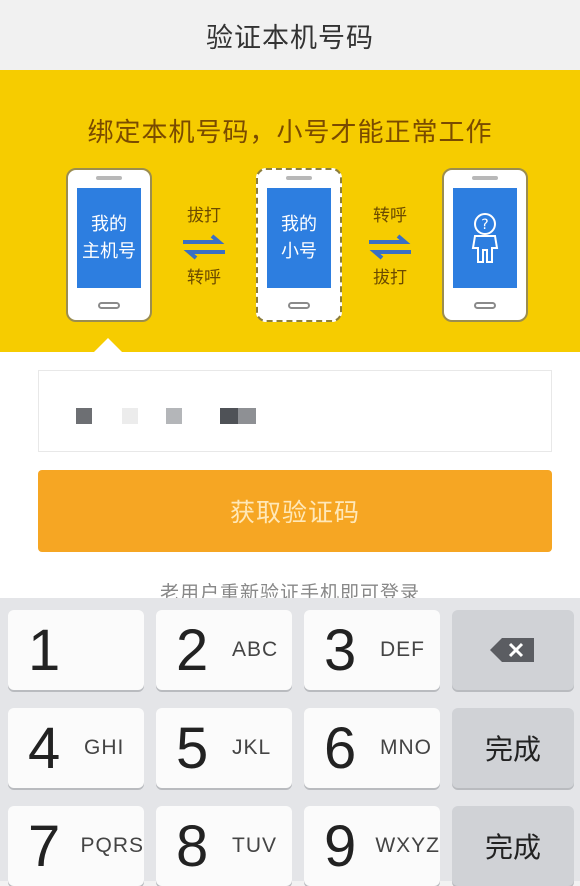 The image size is (580, 886). Describe the element at coordinates (295, 411) in the screenshot. I see `phone-number-input` at that location.